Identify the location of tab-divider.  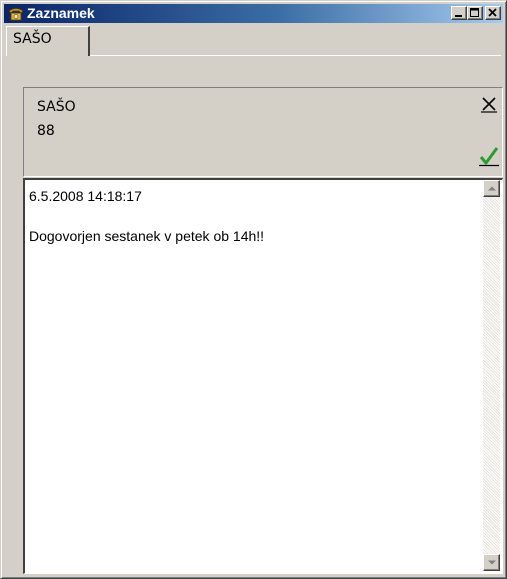
(295, 55).